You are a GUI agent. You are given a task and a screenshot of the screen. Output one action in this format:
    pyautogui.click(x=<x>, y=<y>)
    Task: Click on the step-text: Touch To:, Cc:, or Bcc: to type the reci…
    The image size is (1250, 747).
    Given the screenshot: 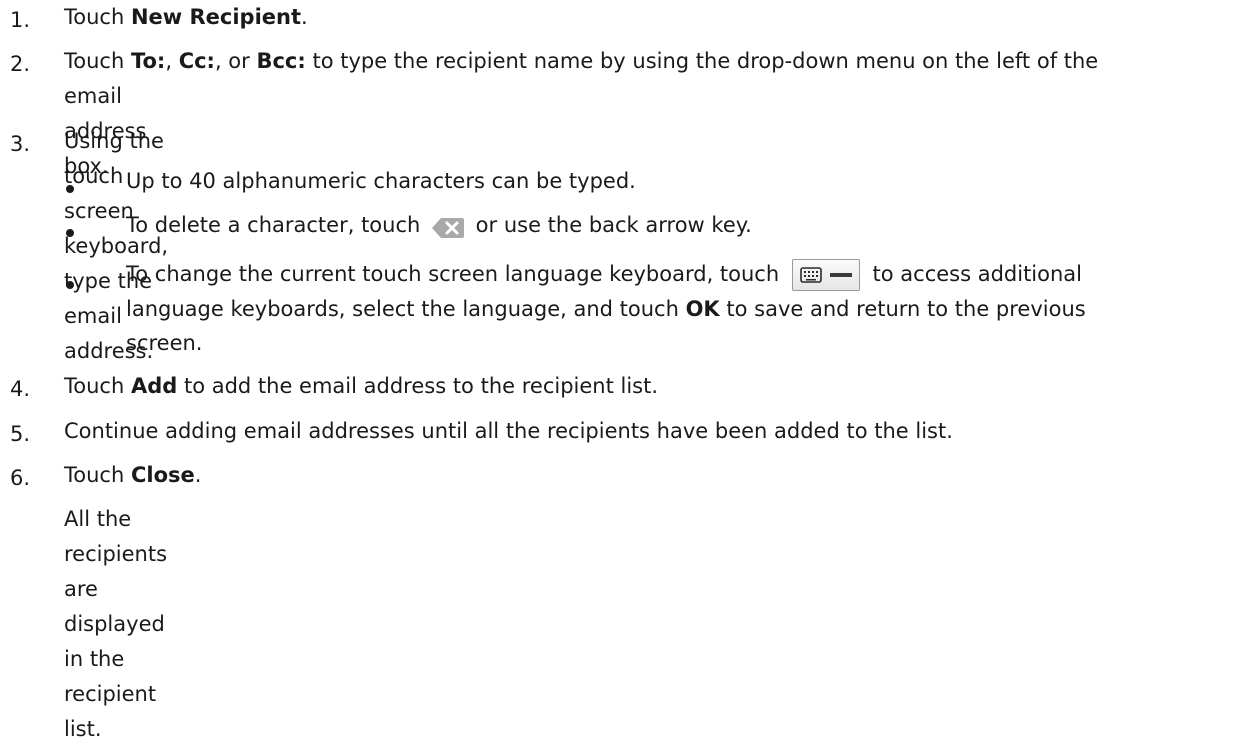 What is the action you would take?
    pyautogui.click(x=581, y=61)
    